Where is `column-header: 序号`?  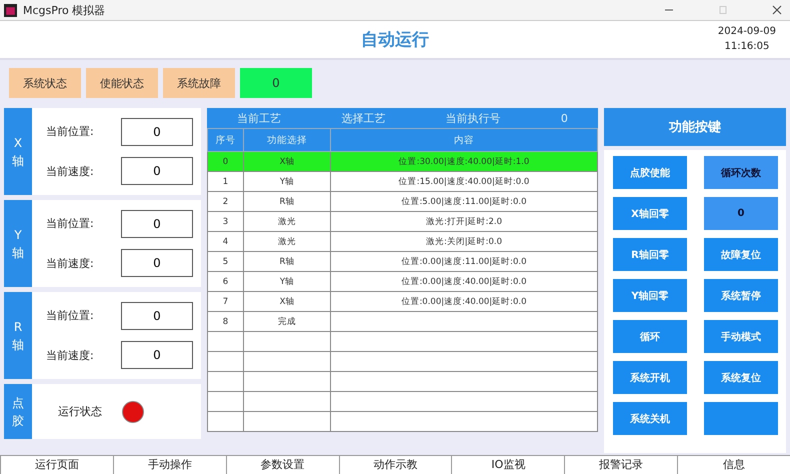 column-header: 序号 is located at coordinates (226, 140).